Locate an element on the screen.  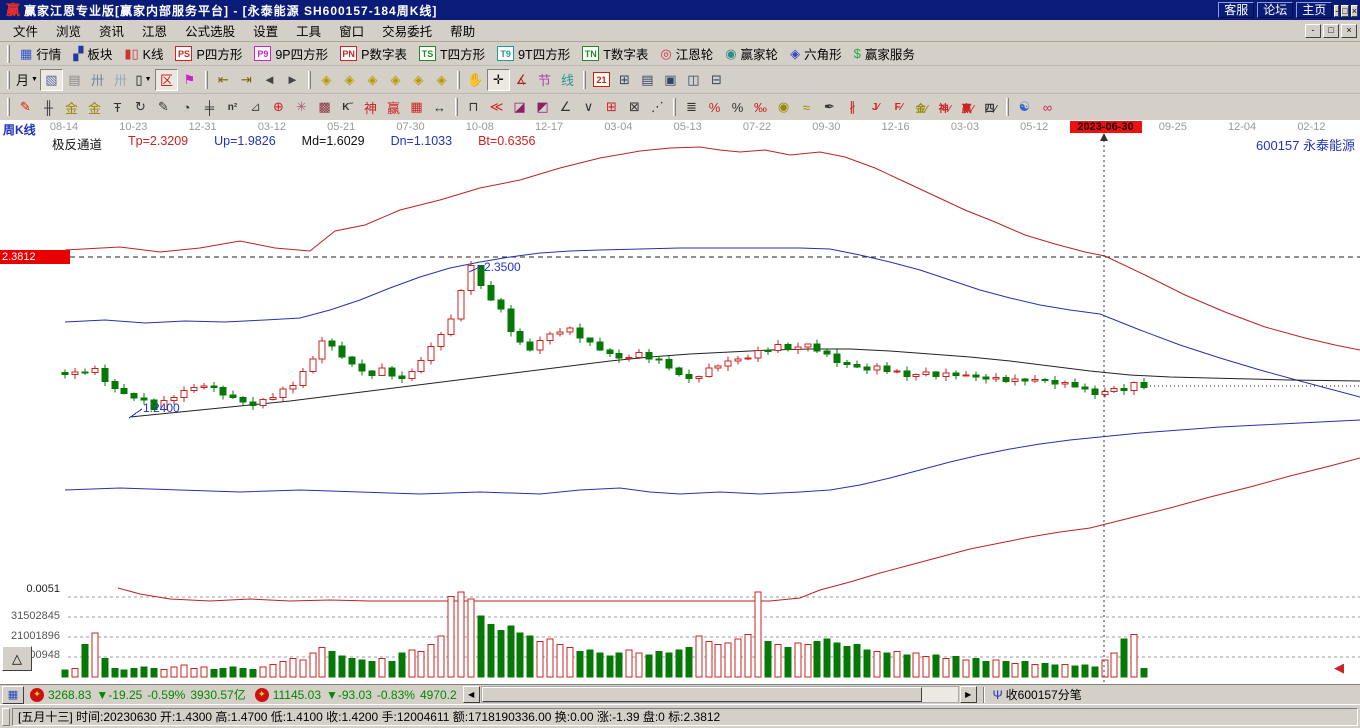
angle-measure-button: ∡ is located at coordinates (521, 80).